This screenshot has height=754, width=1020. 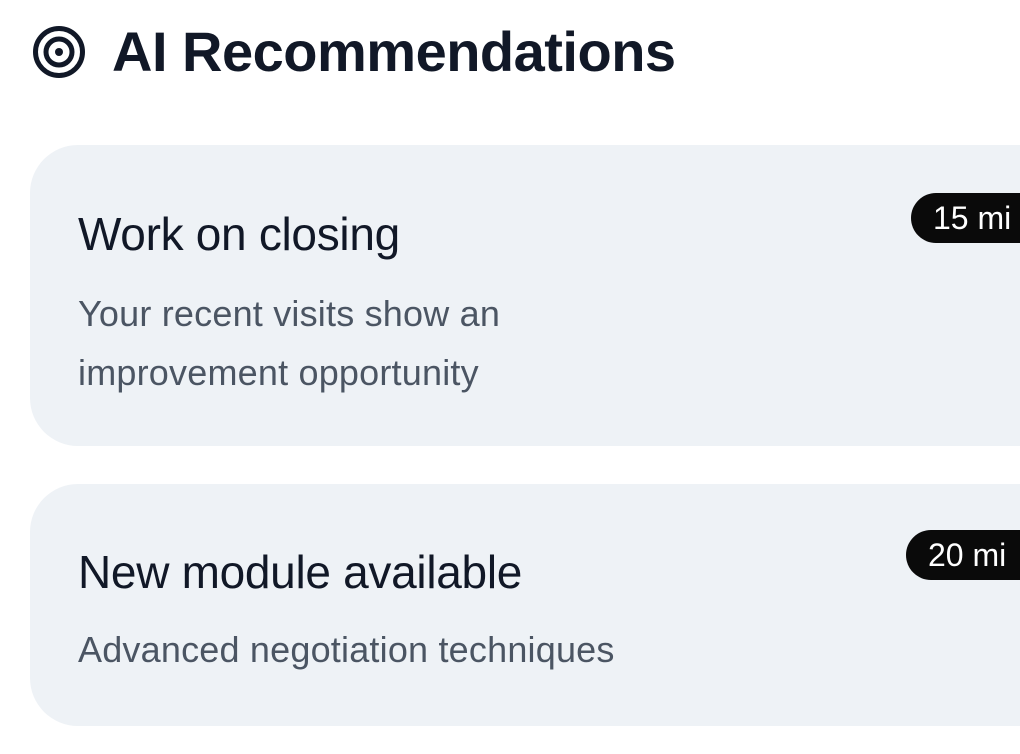 What do you see at coordinates (963, 555) in the screenshot?
I see `duration-badge: 20 mi` at bounding box center [963, 555].